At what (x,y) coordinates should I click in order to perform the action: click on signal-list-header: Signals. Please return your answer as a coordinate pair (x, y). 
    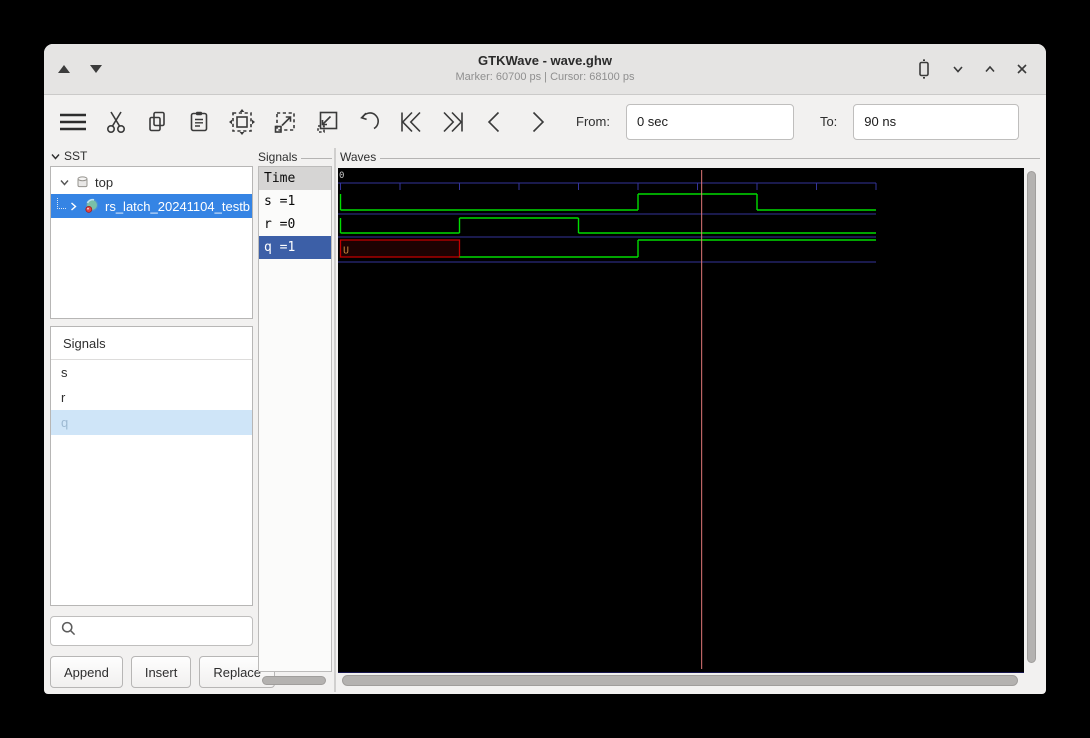
    Looking at the image, I should click on (151, 343).